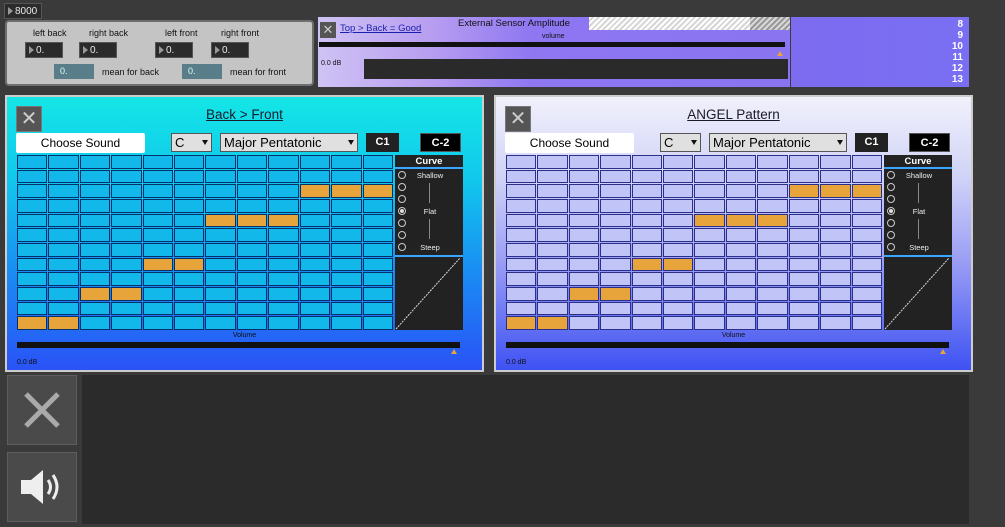  What do you see at coordinates (42, 487) in the screenshot?
I see `speaker-button` at bounding box center [42, 487].